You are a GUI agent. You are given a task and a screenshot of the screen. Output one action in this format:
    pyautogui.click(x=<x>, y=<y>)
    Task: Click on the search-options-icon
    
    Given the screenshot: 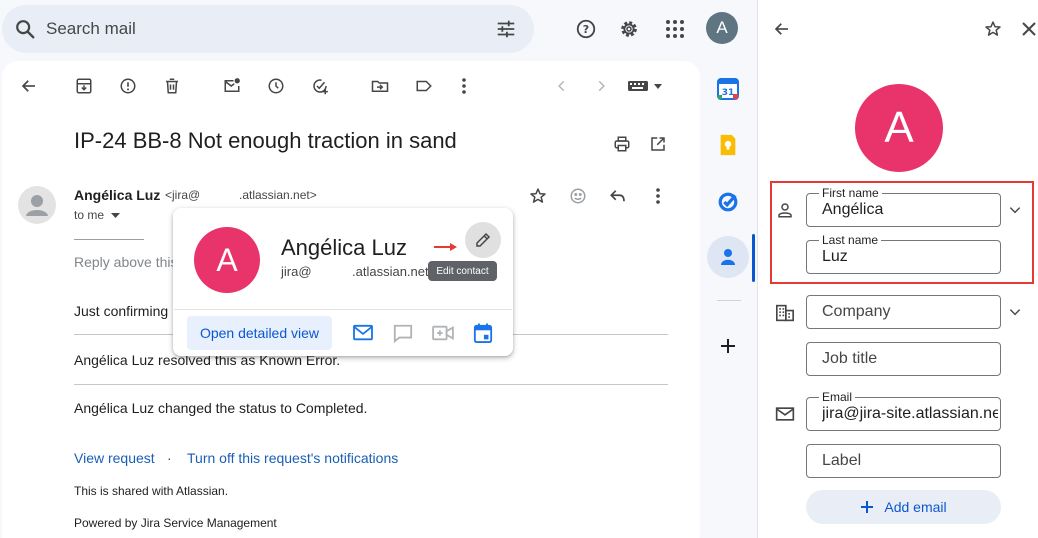 What is the action you would take?
    pyautogui.click(x=506, y=29)
    